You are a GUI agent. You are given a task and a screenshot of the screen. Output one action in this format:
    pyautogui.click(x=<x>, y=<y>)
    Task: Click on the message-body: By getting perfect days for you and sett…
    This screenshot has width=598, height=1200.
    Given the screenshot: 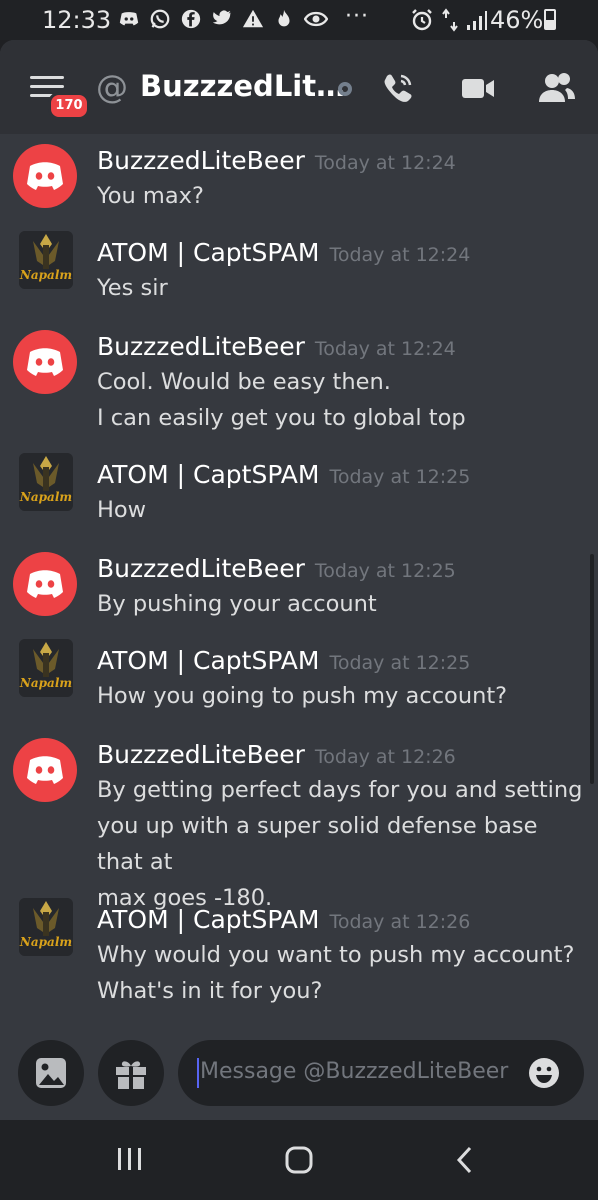 What is the action you would take?
    pyautogui.click(x=342, y=844)
    